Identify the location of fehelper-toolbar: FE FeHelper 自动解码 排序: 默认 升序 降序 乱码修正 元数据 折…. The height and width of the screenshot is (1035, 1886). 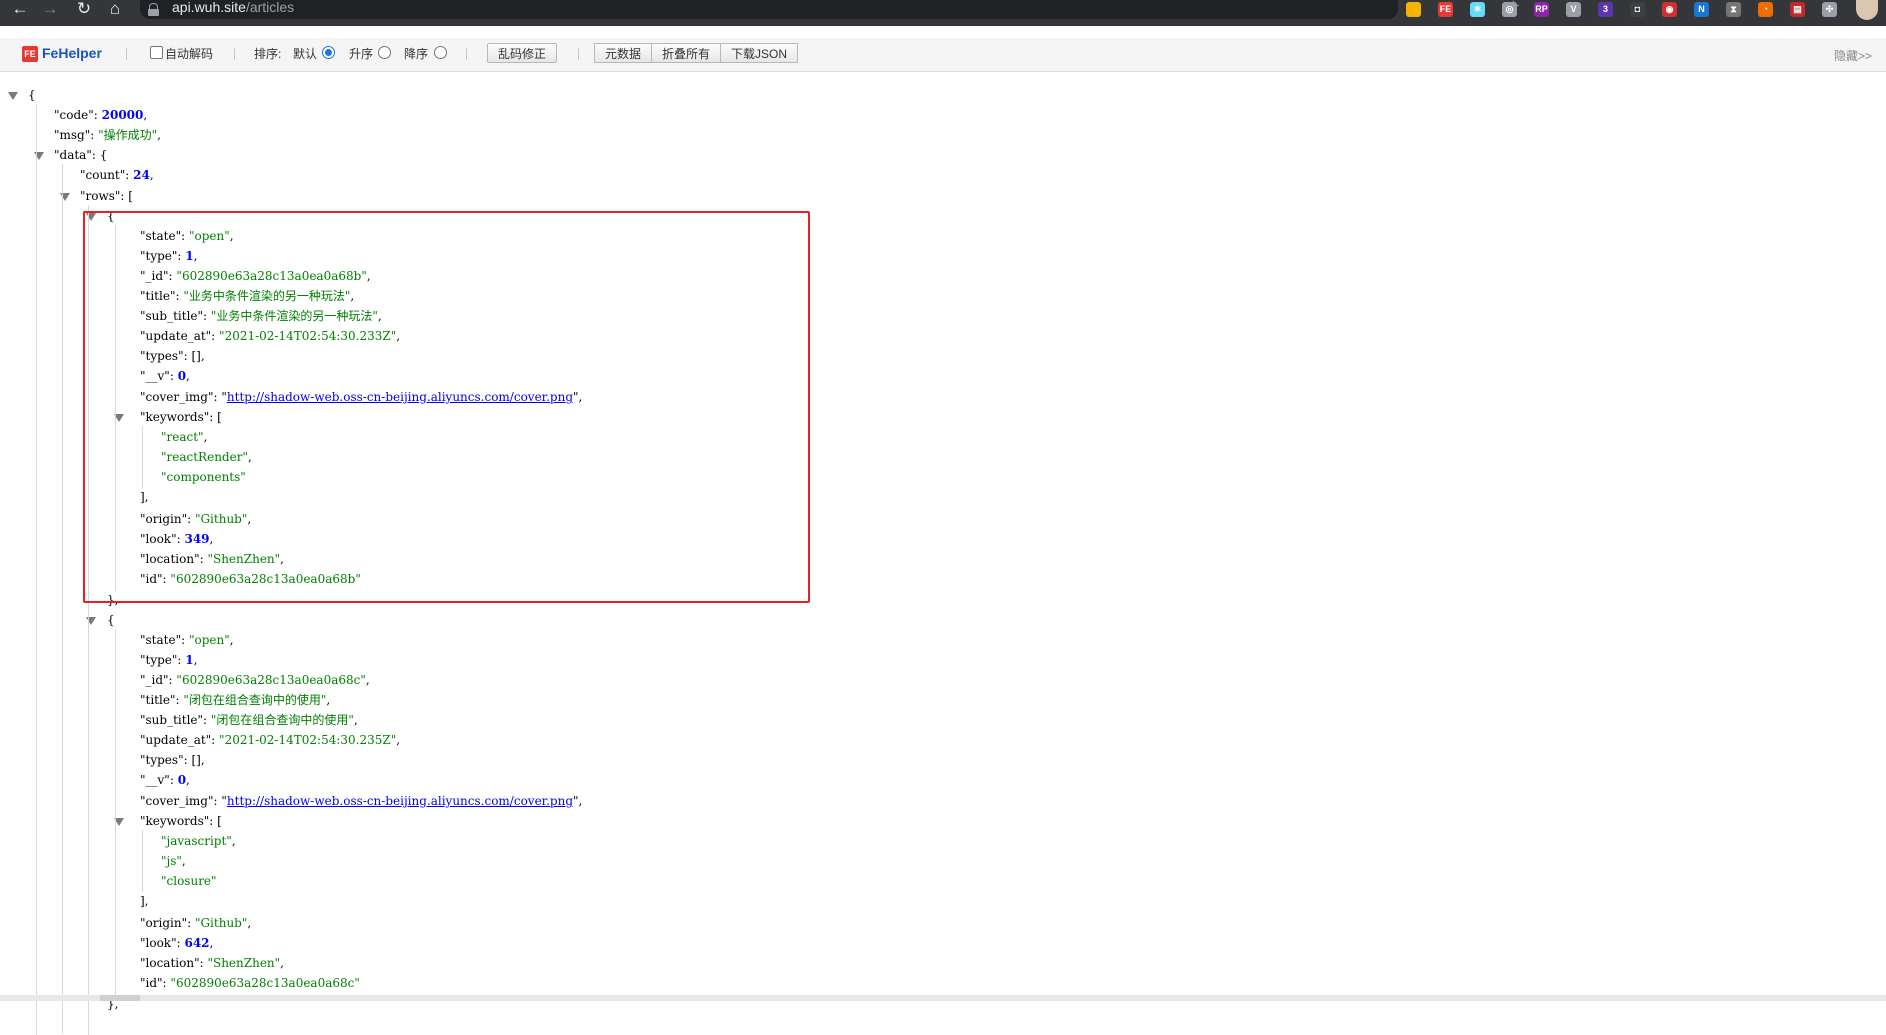
(943, 55).